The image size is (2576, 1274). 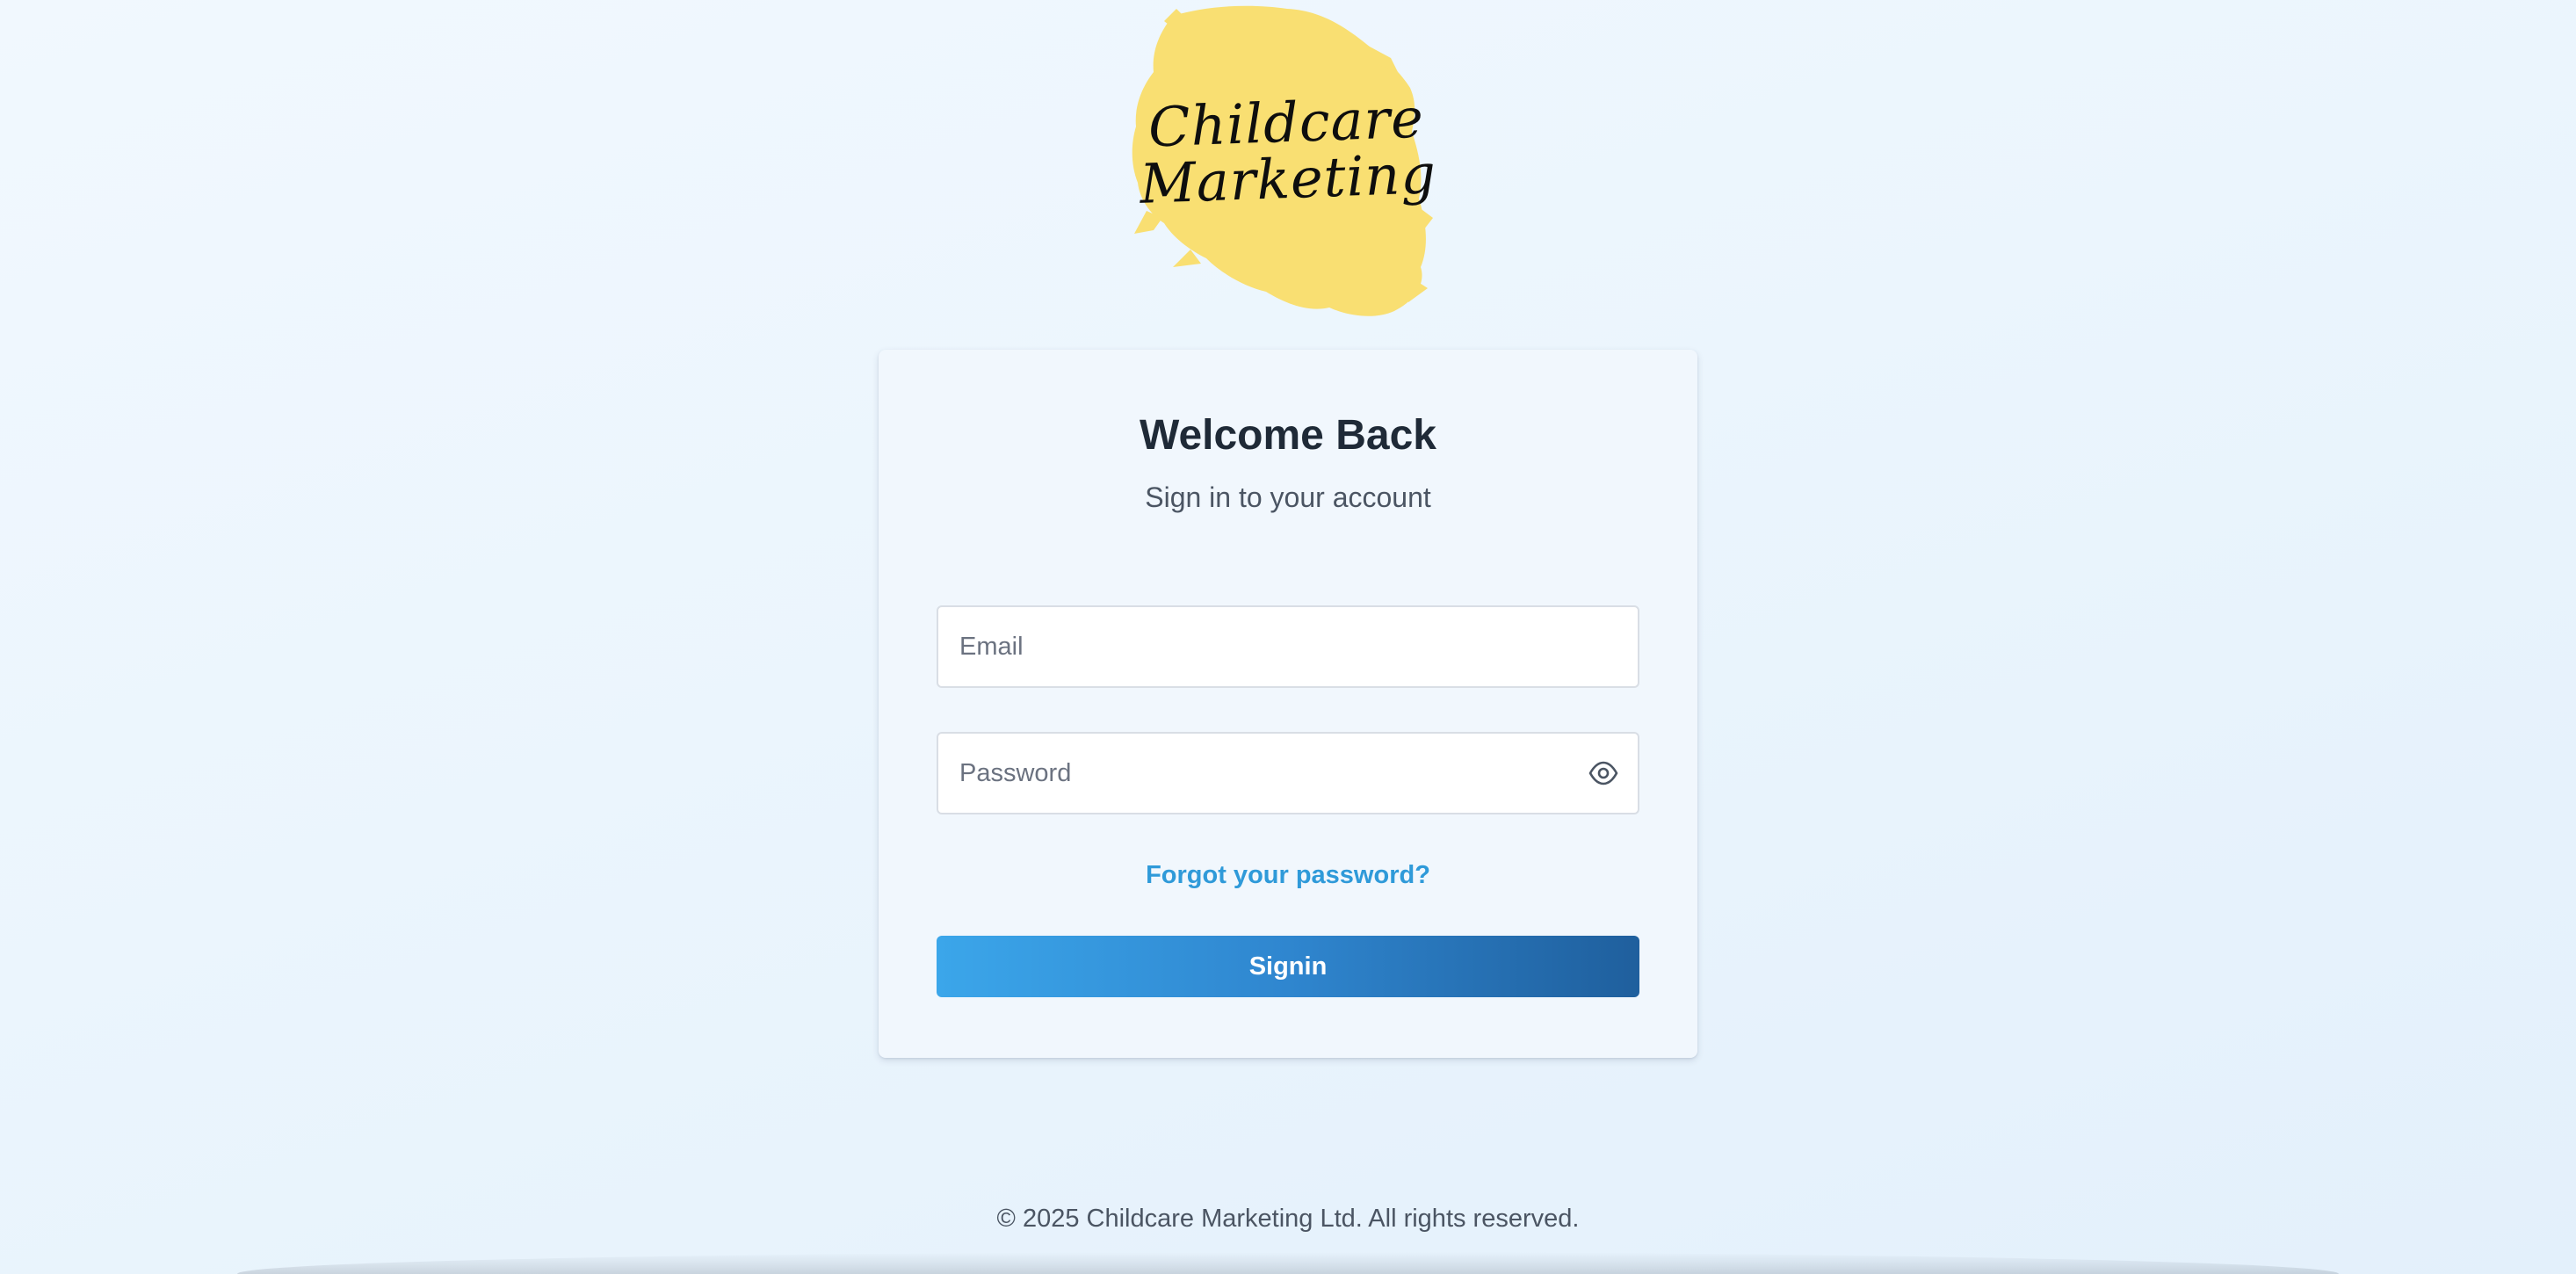 What do you see at coordinates (1288, 497) in the screenshot?
I see `login-subtitle: Sign in to your account` at bounding box center [1288, 497].